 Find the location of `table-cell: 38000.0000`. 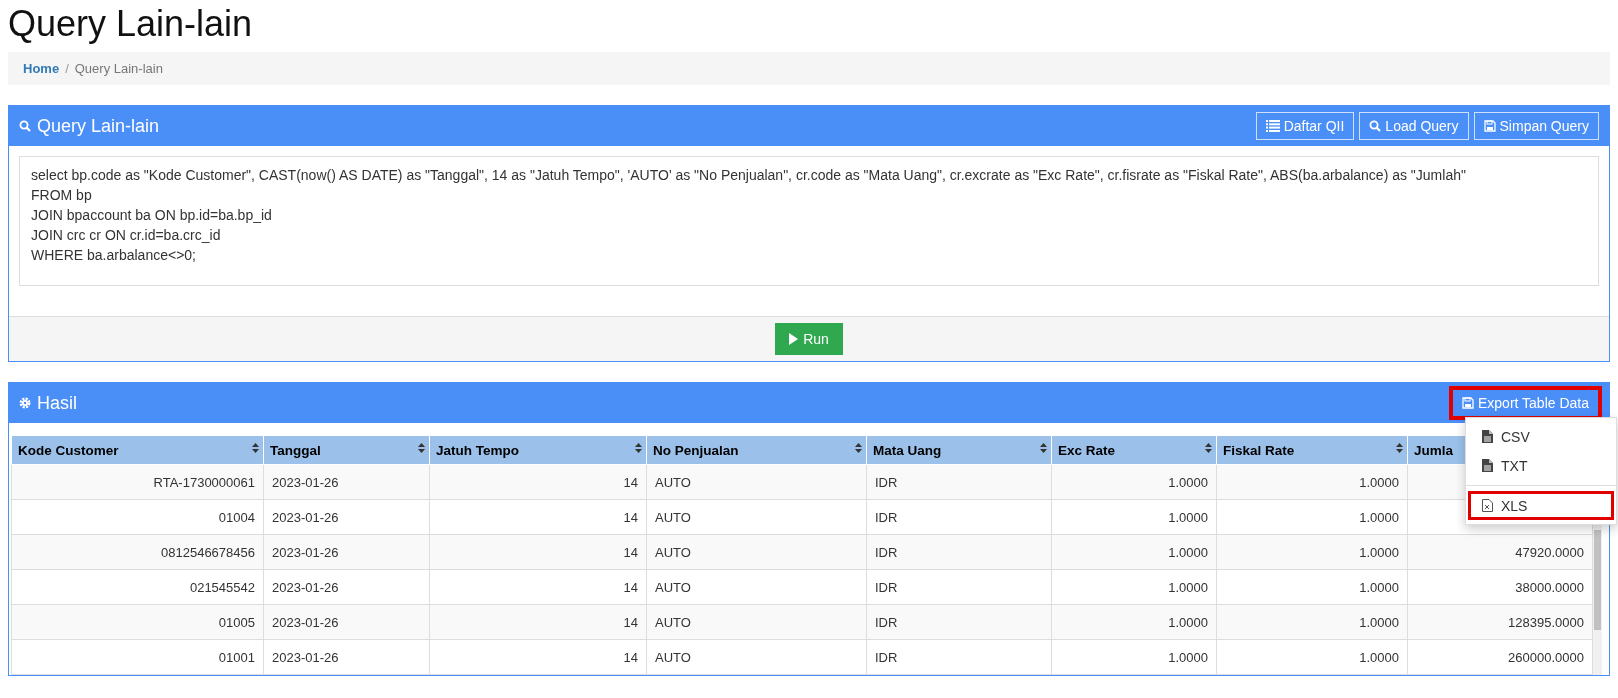

table-cell: 38000.0000 is located at coordinates (1500, 587).